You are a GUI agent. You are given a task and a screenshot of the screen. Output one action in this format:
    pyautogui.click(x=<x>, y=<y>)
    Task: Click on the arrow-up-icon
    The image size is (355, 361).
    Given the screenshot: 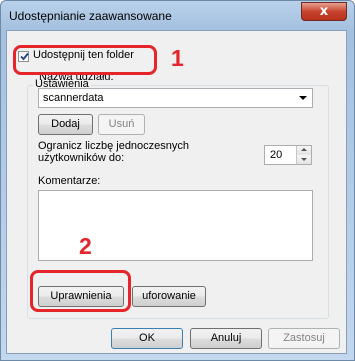 What is the action you would take?
    pyautogui.click(x=304, y=149)
    